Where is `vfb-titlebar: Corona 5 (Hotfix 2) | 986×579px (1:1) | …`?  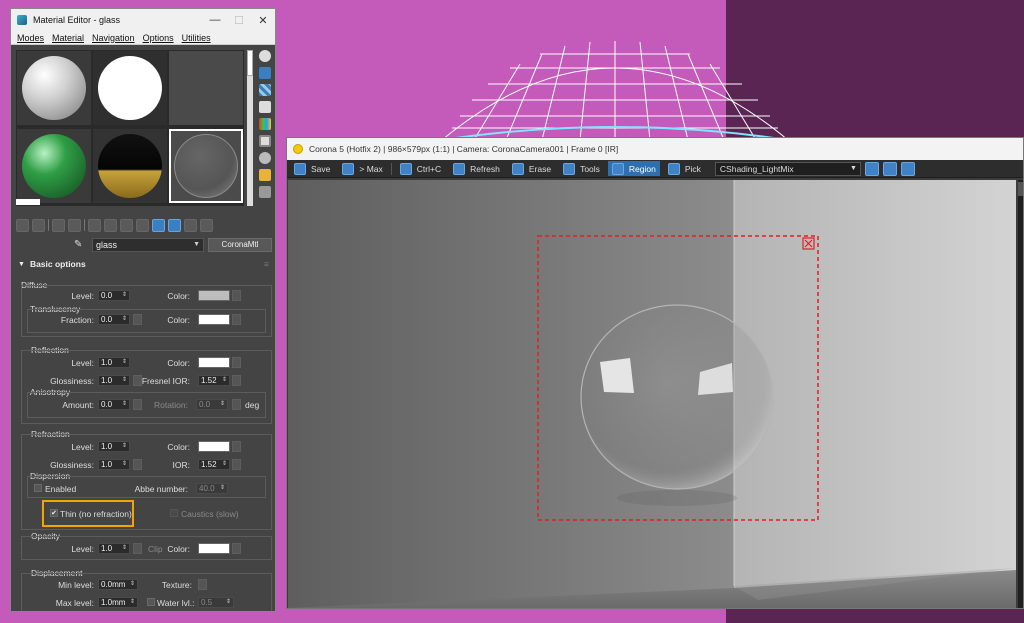
vfb-titlebar: Corona 5 (Hotfix 2) | 986×579px (1:1) | … is located at coordinates (655, 149).